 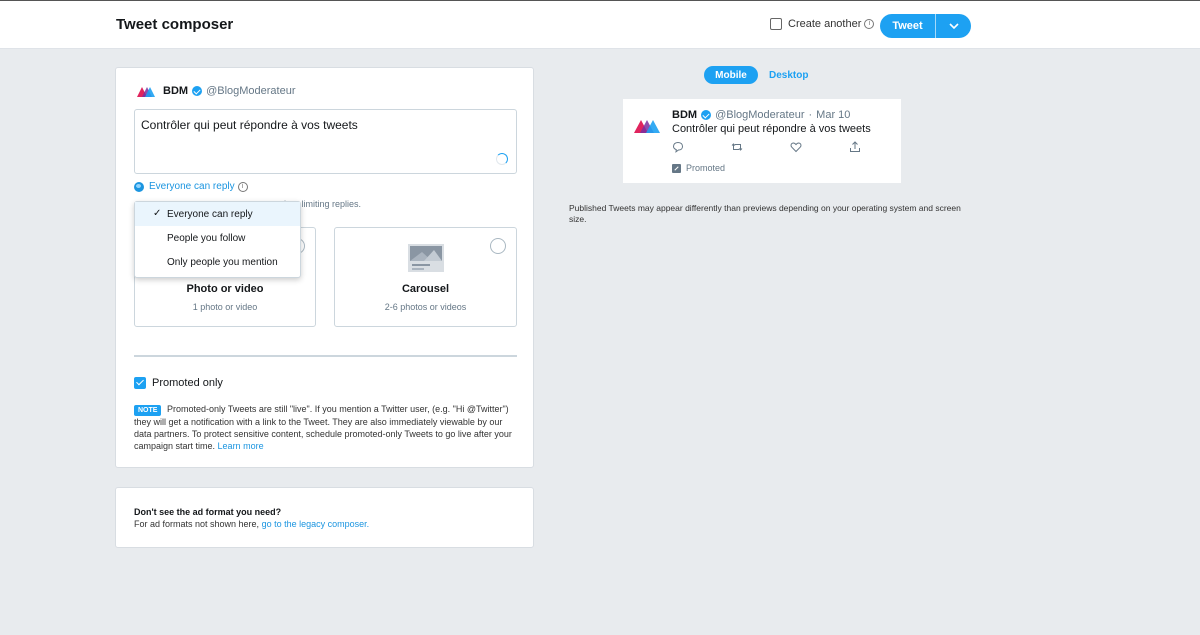 I want to click on share-icon, so click(x=855, y=146).